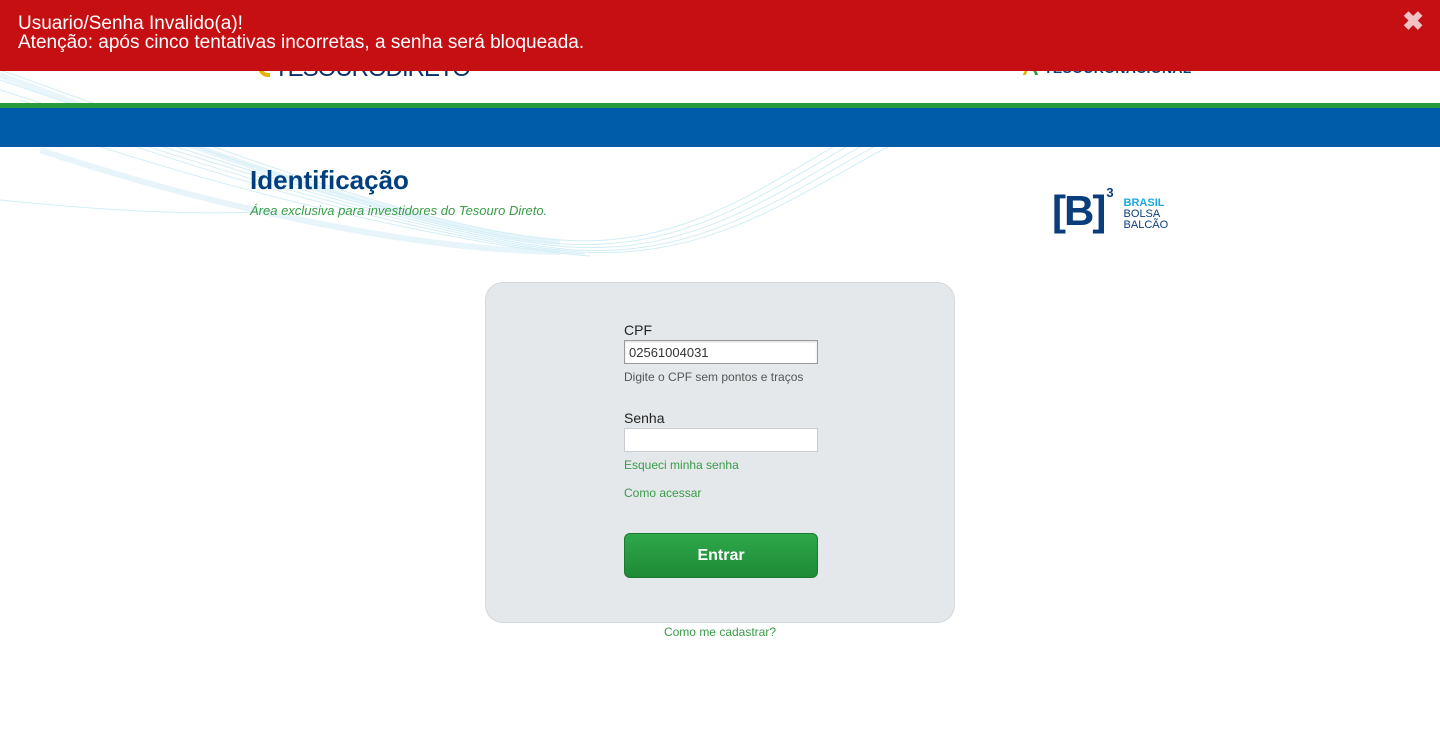  I want to click on password-input, so click(721, 440).